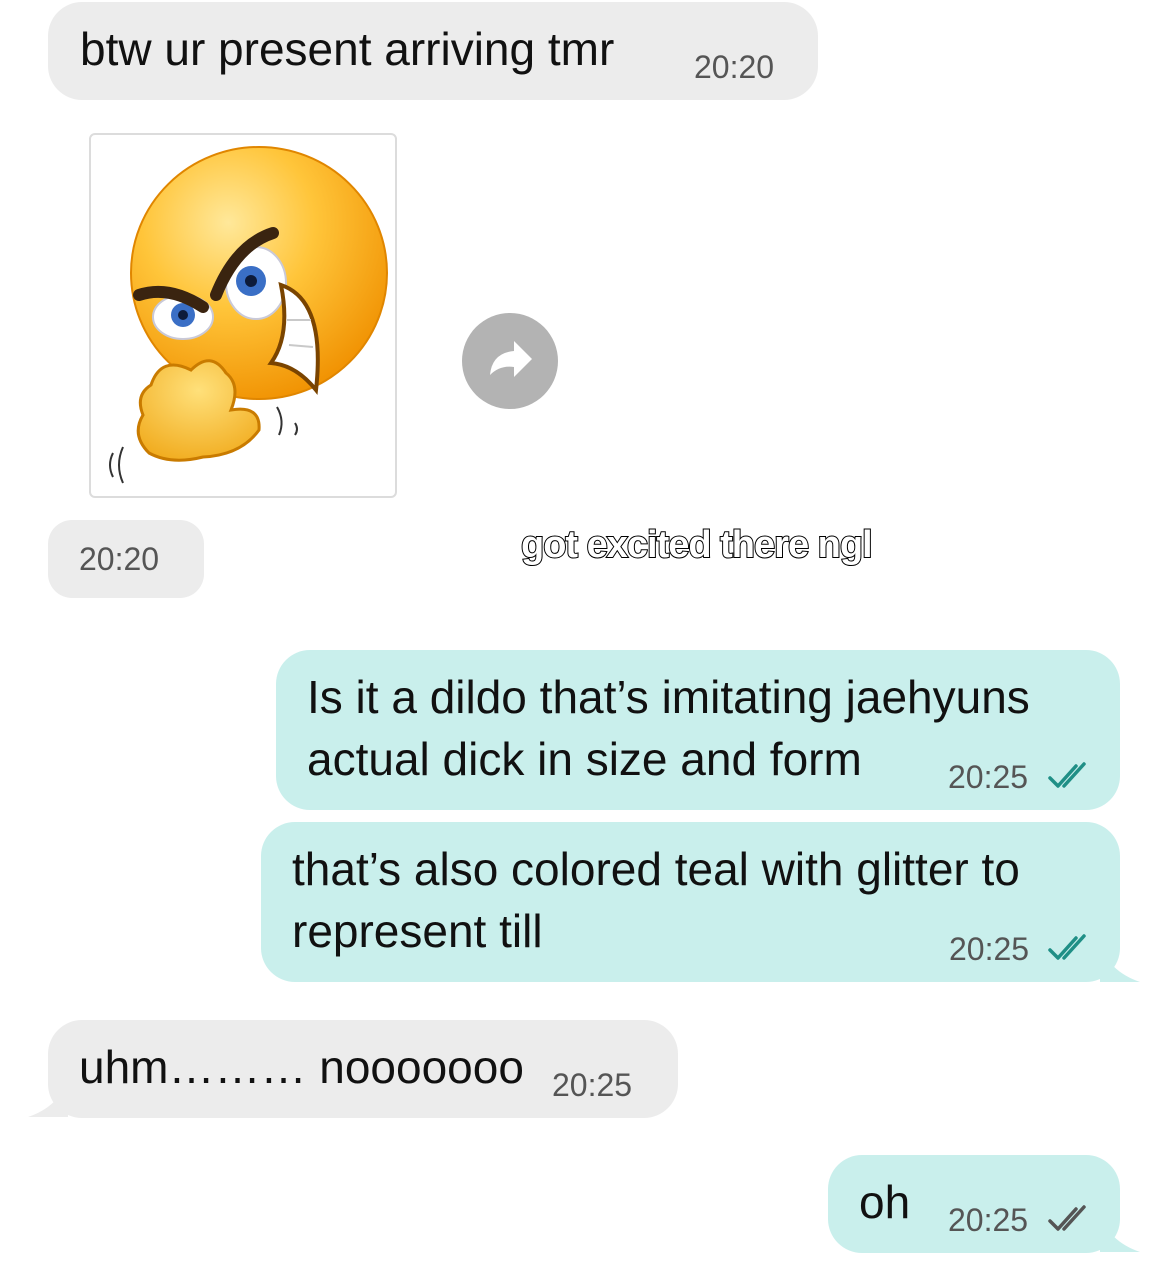  I want to click on message-text-line: represent till, so click(417, 931).